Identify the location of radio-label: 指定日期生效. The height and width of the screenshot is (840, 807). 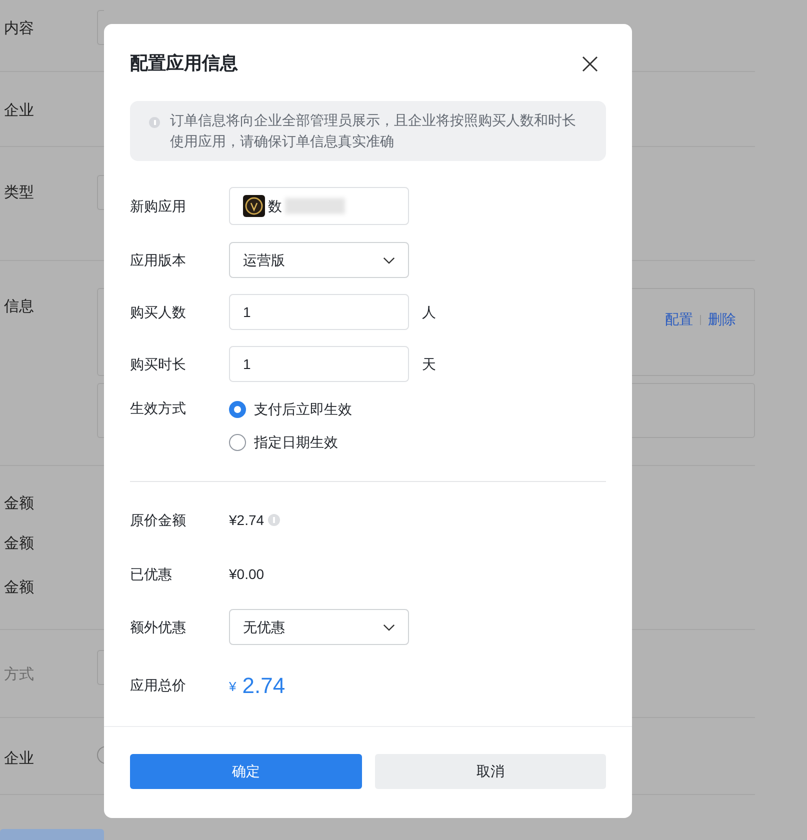
(296, 442).